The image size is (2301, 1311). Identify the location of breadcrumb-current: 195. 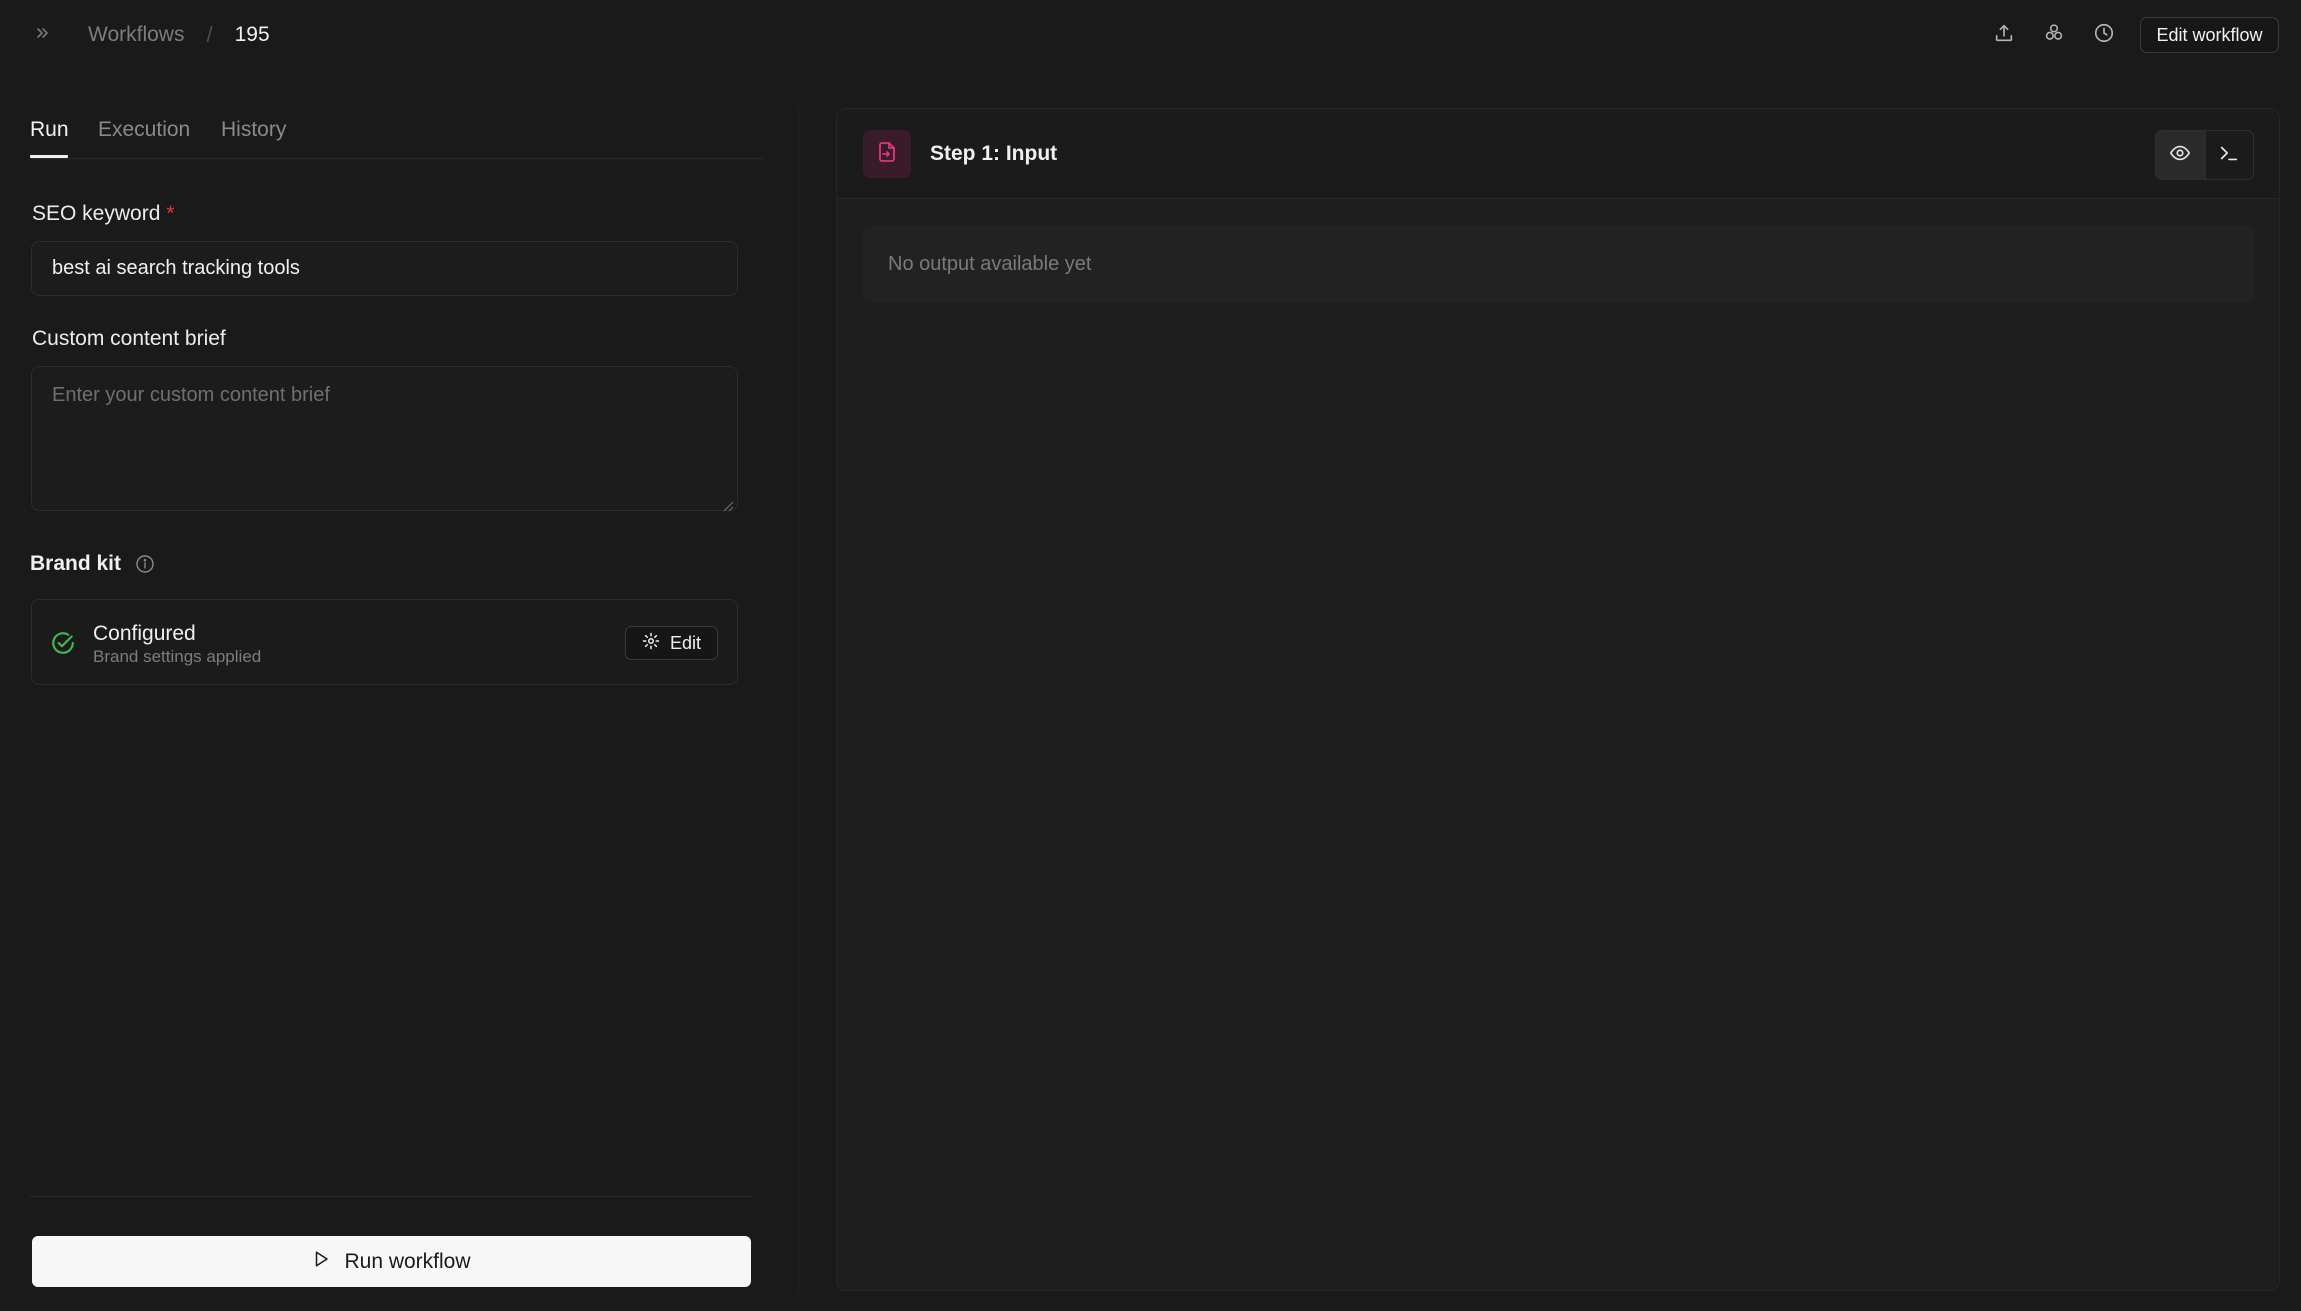
(252, 34).